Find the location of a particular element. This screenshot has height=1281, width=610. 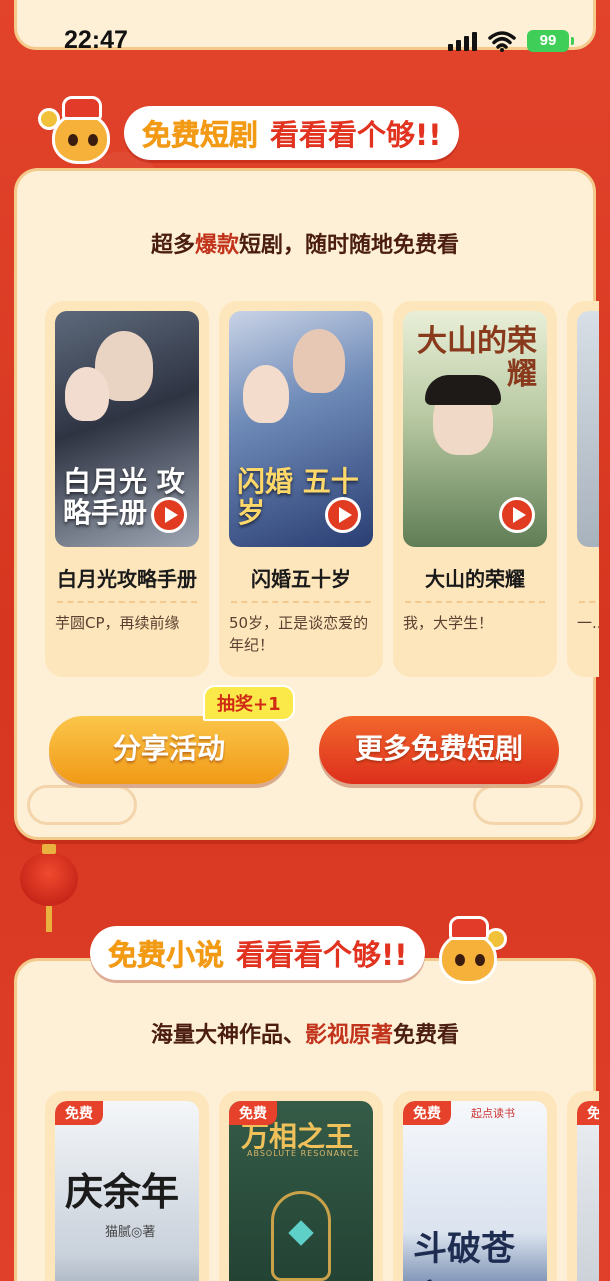

drama-item: 白月光 攻略手册 白月光攻略手册 芋圆CP，再续前缘 is located at coordinates (127, 489).